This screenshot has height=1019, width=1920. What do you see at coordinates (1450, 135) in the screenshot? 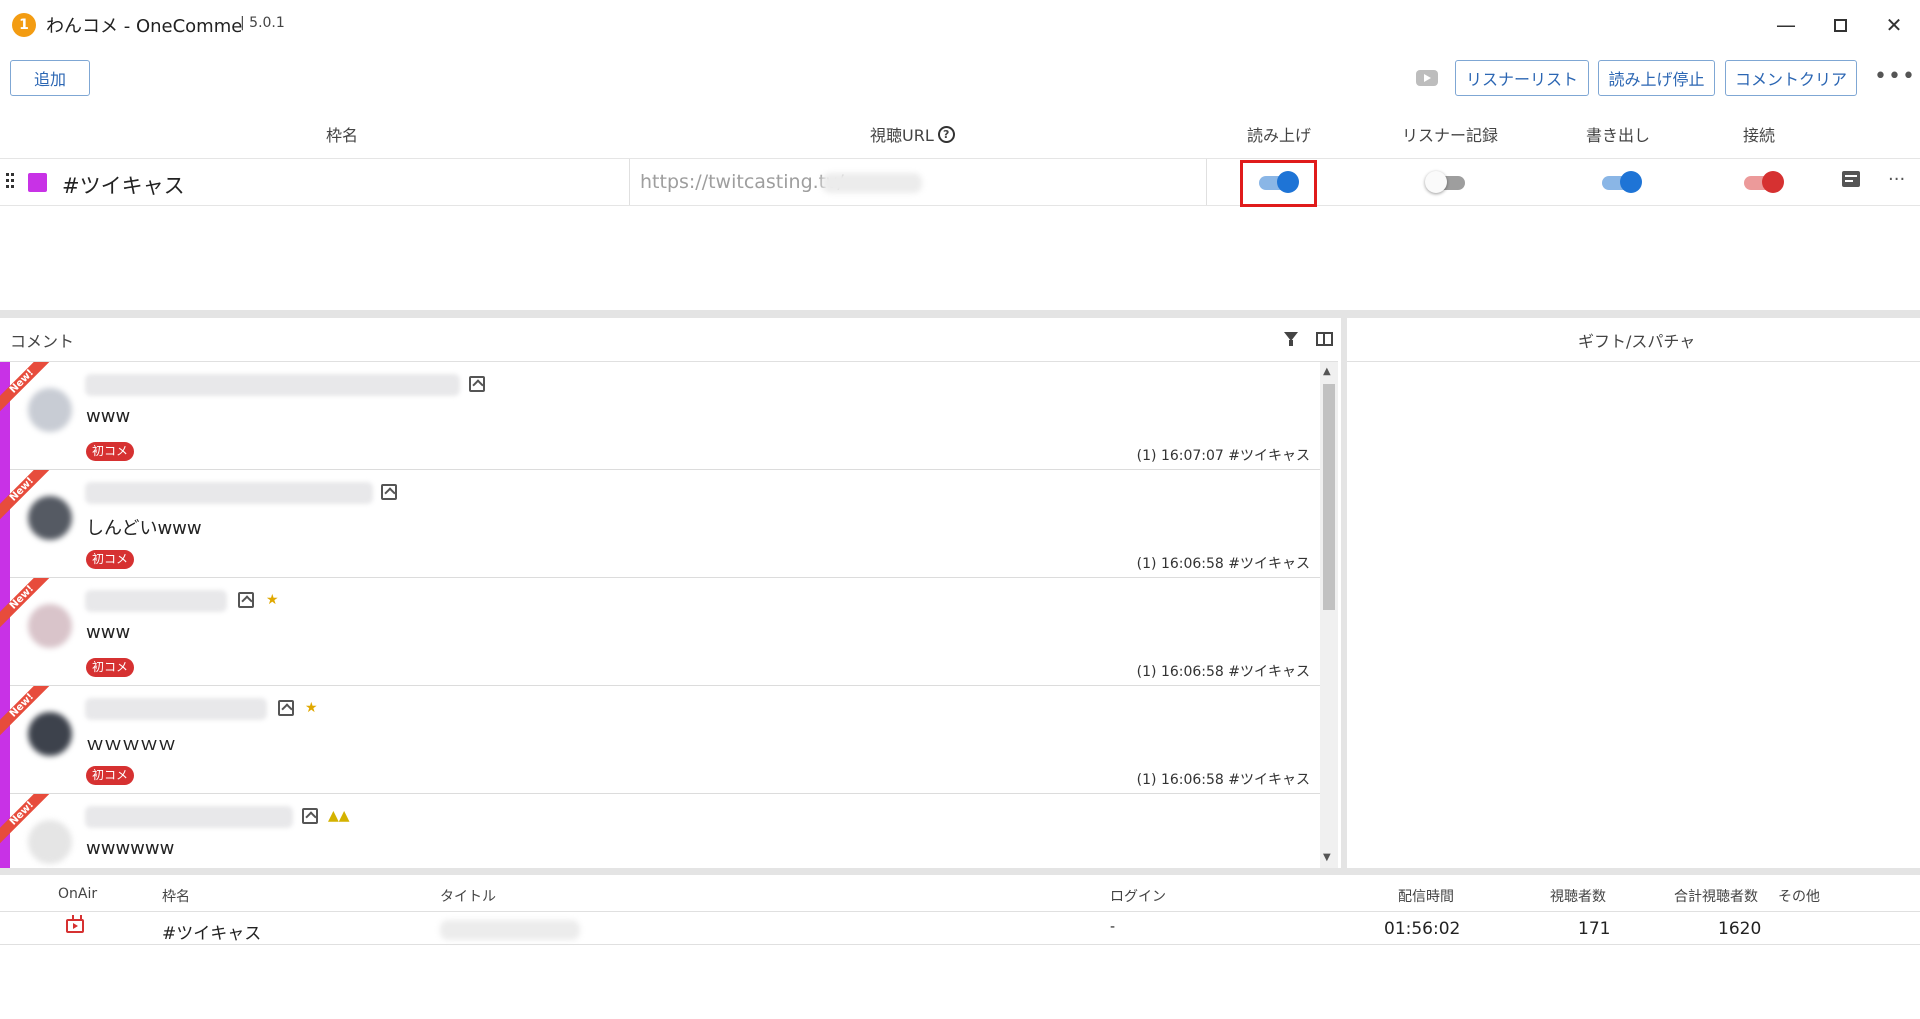
I see `header-listener-record: リスナー記録` at bounding box center [1450, 135].